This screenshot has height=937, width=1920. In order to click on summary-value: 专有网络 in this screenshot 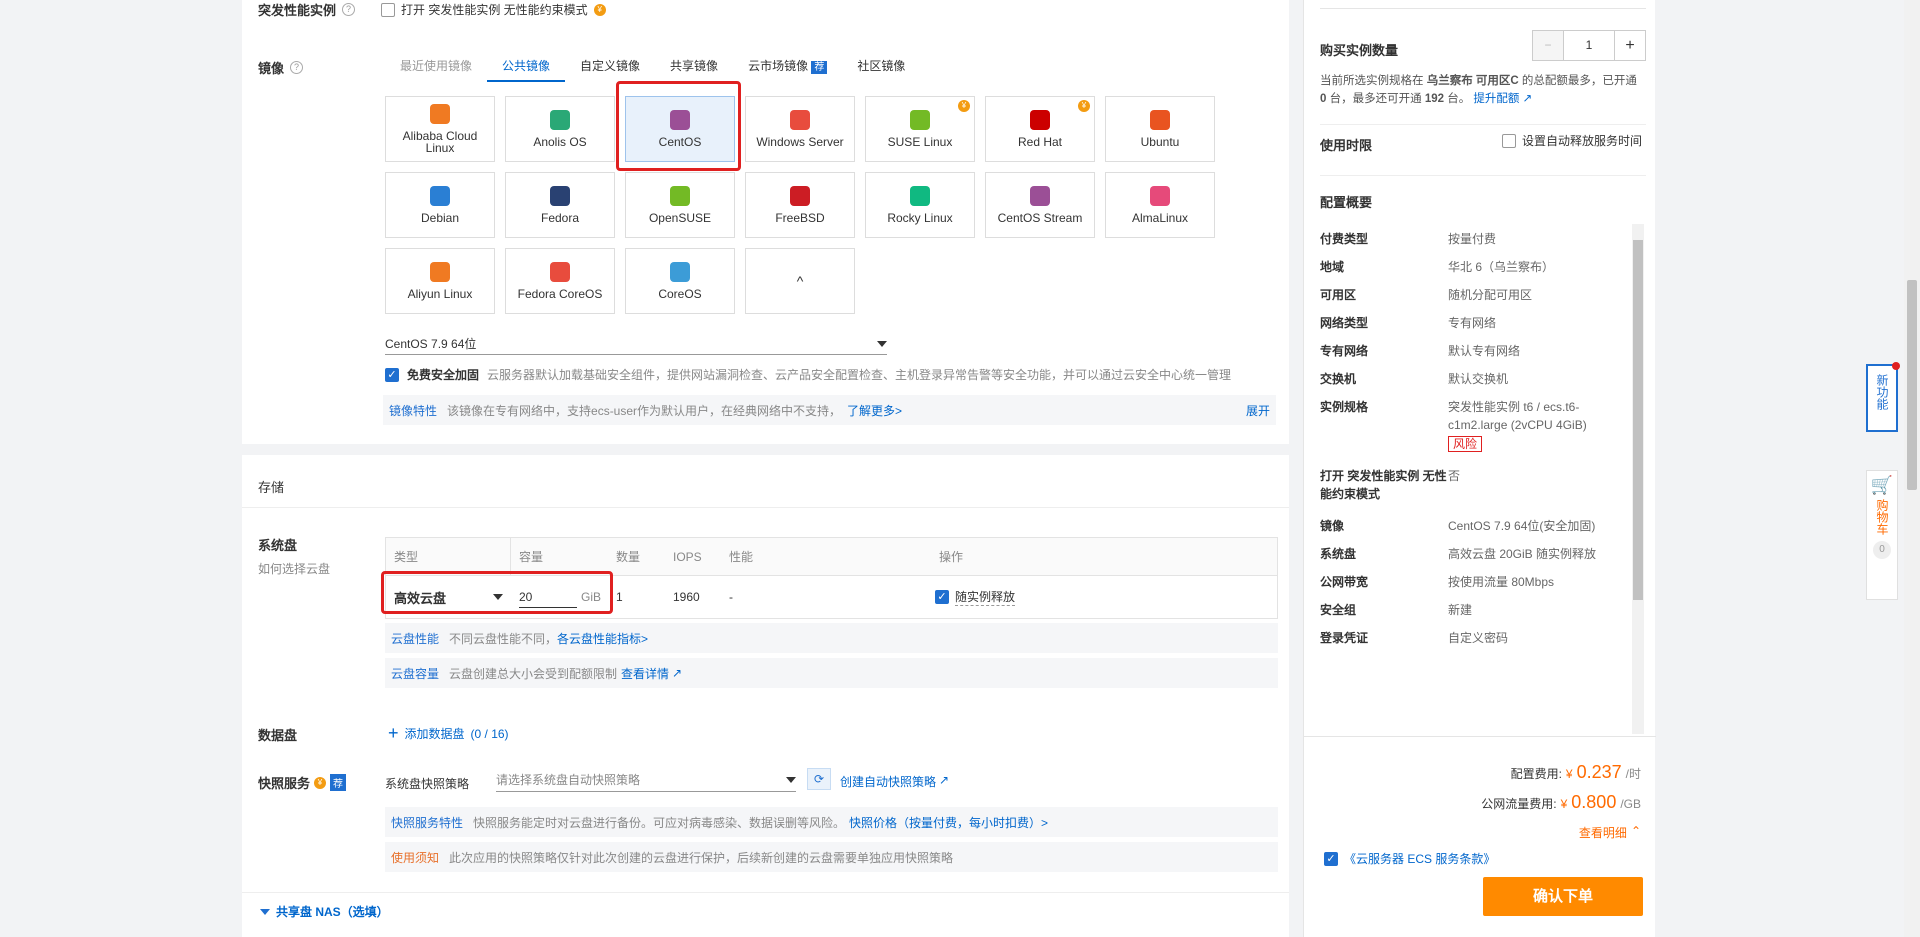, I will do `click(1523, 323)`.